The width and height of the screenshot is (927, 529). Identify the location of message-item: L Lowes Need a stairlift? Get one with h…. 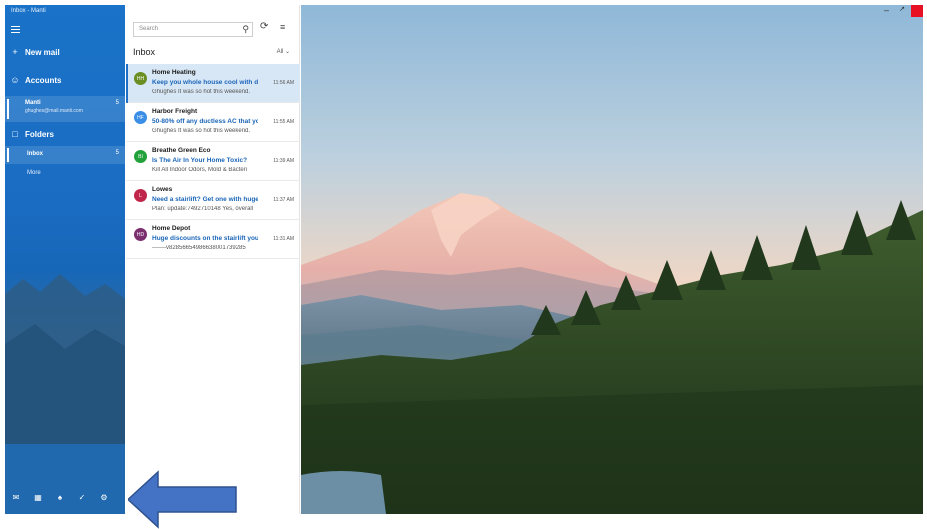
(213, 200).